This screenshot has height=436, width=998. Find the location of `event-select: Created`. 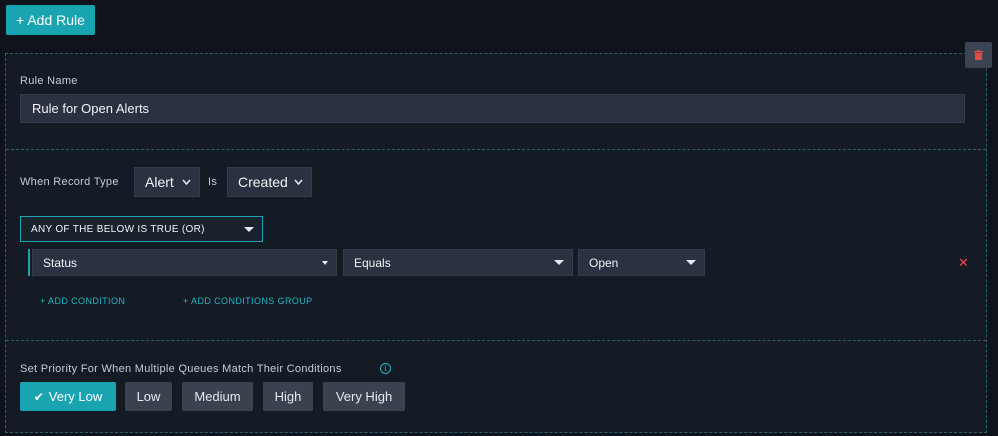

event-select: Created is located at coordinates (269, 182).